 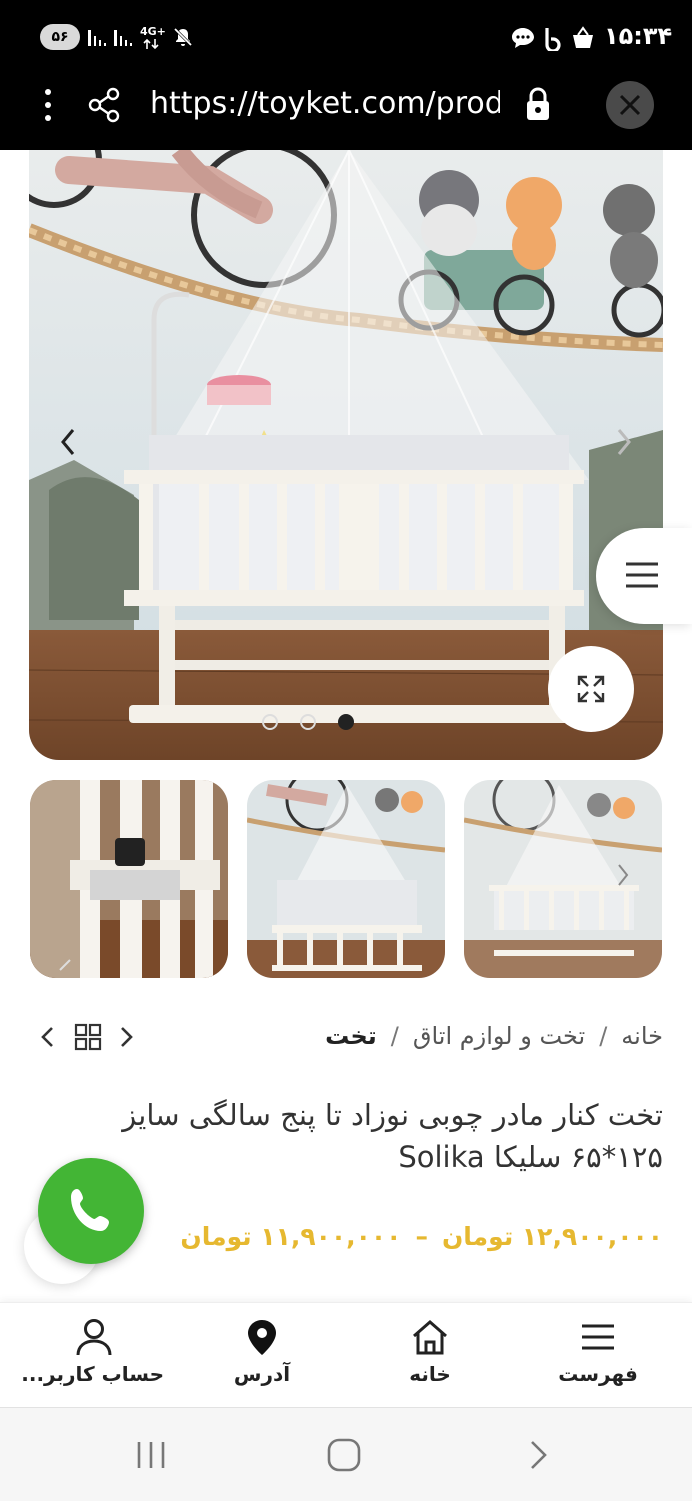 I want to click on close-tab-button, so click(x=630, y=105).